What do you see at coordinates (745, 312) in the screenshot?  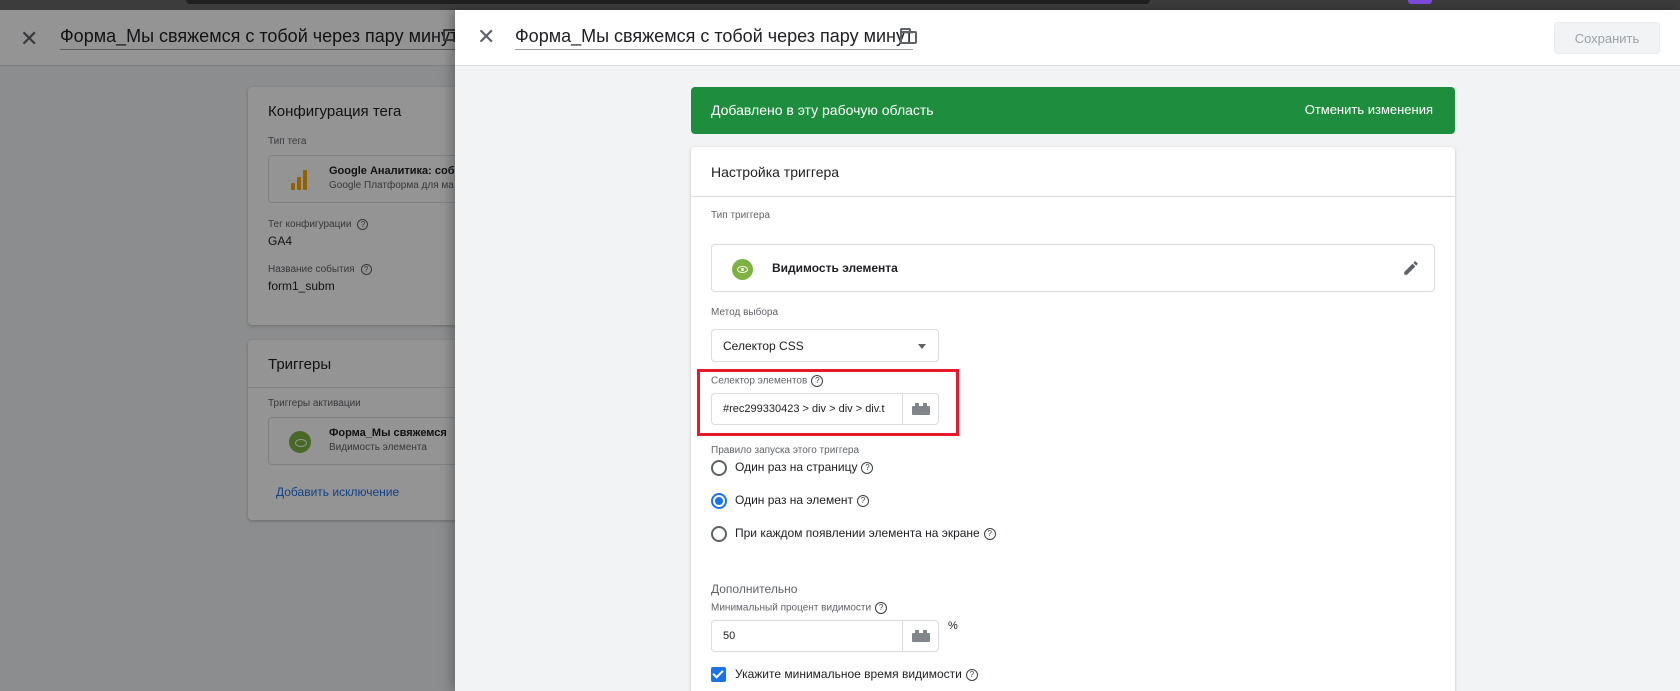 I see `selection-method-label: Метод выбора` at bounding box center [745, 312].